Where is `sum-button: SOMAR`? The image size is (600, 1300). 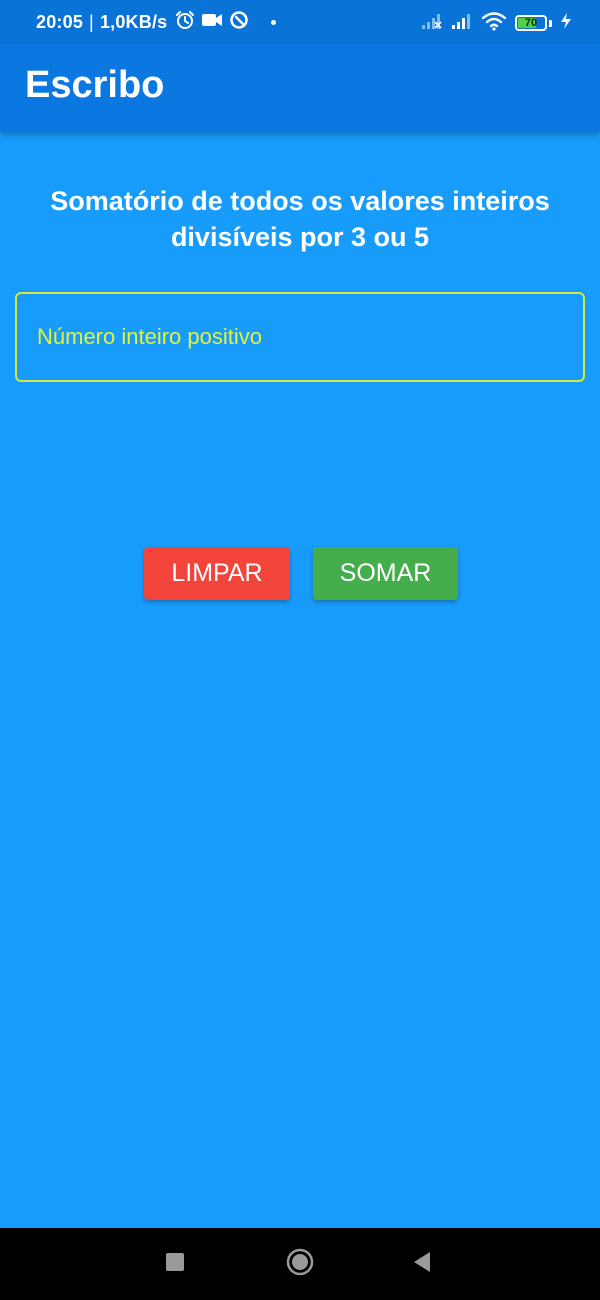 sum-button: SOMAR is located at coordinates (385, 573).